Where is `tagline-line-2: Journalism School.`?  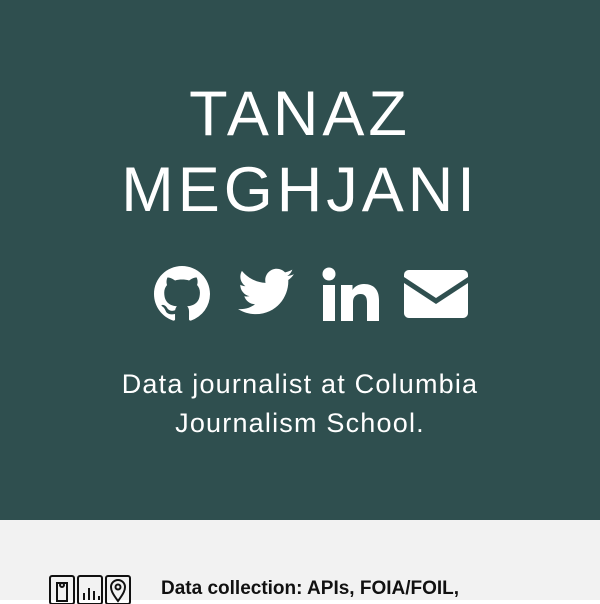 tagline-line-2: Journalism School. is located at coordinates (300, 423).